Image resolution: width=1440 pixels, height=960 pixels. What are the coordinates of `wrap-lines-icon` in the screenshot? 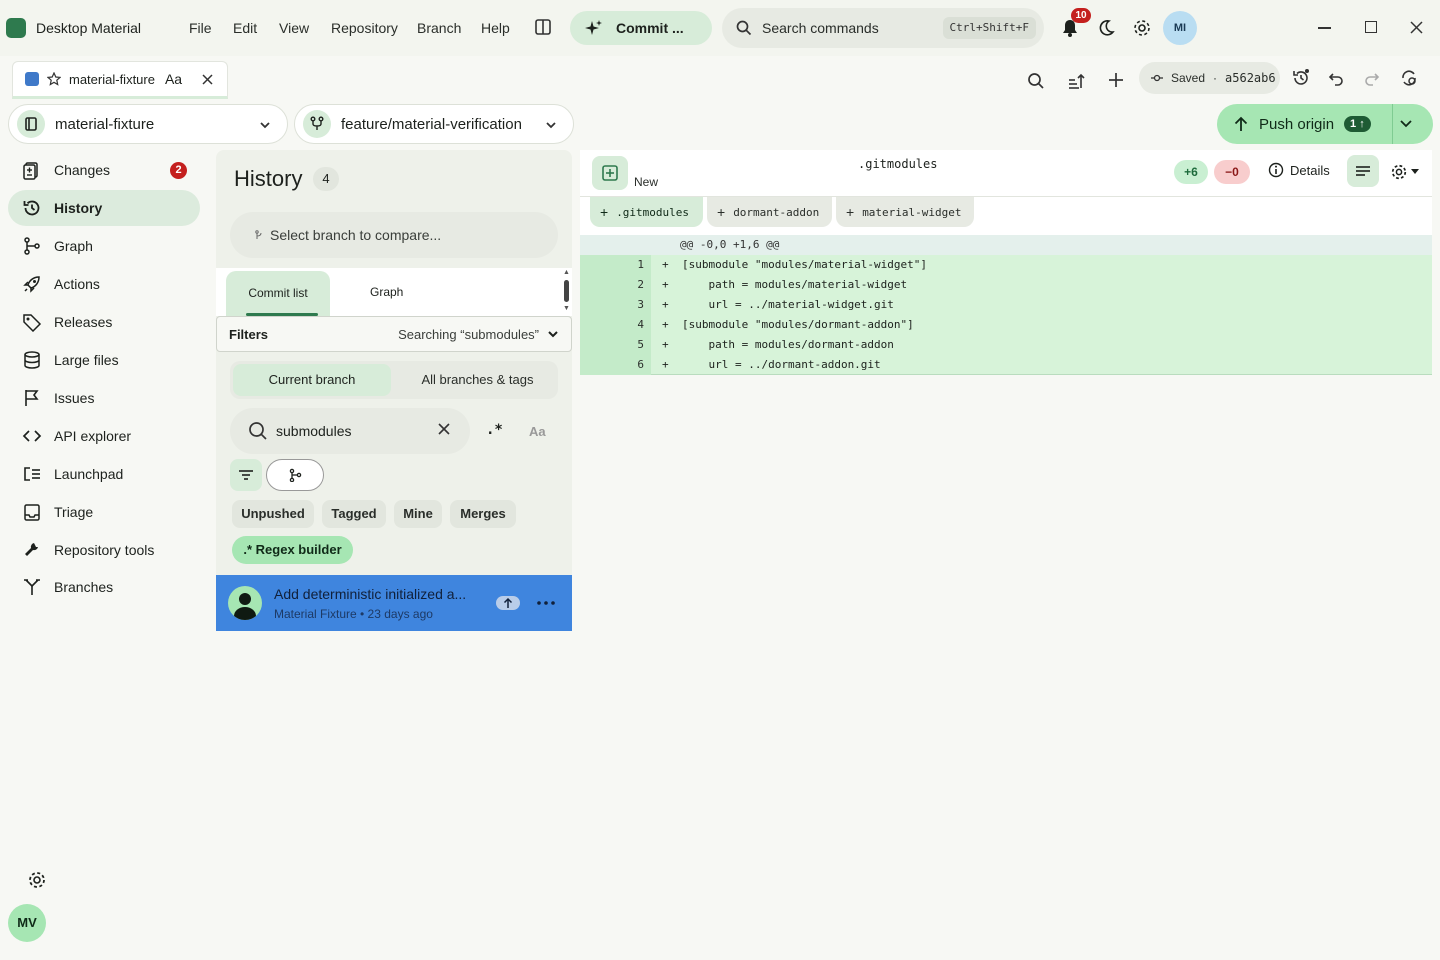 It's located at (1363, 171).